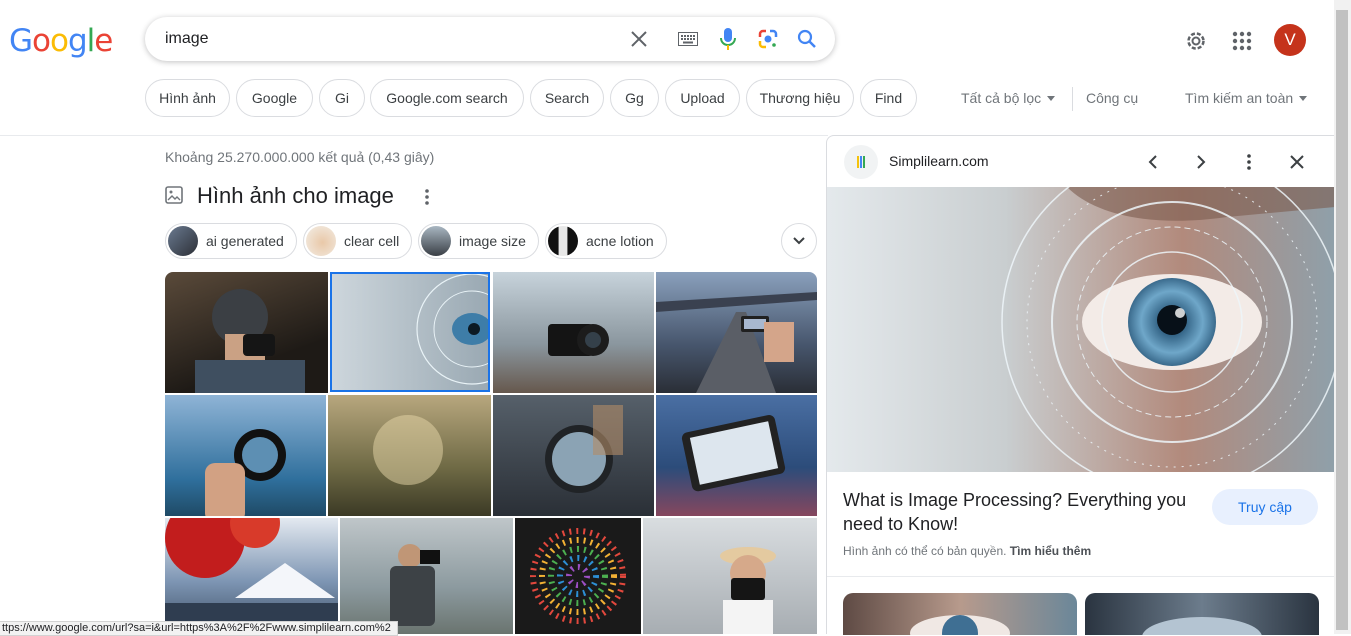 This screenshot has height=636, width=1351. Describe the element at coordinates (1239, 98) in the screenshot. I see `safe-search-label: Tìm kiếm an toàn` at that location.